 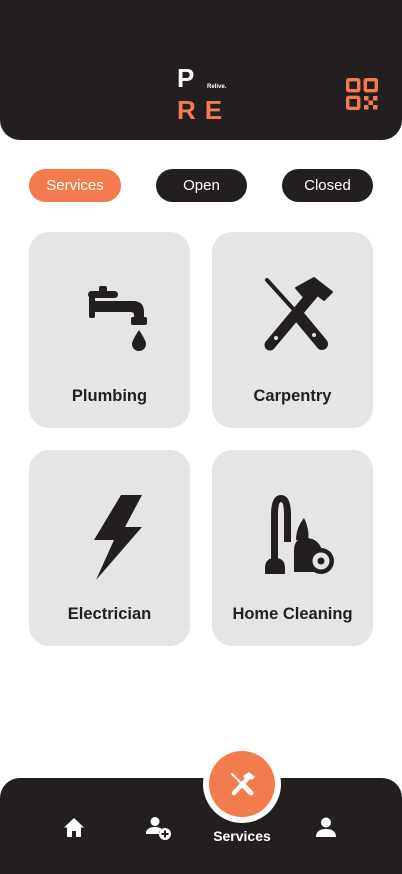 I want to click on vacuum-icon, so click(x=299, y=534).